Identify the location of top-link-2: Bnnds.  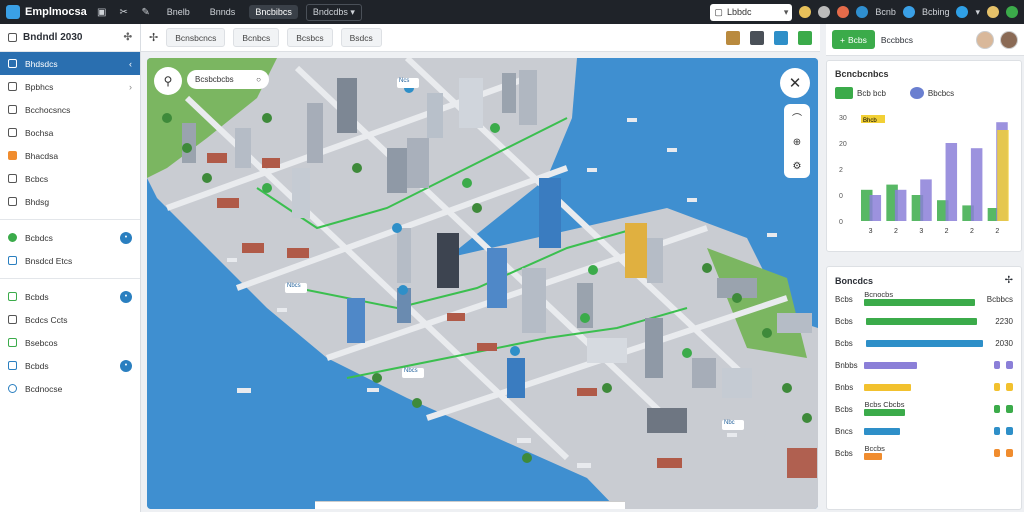
(223, 12).